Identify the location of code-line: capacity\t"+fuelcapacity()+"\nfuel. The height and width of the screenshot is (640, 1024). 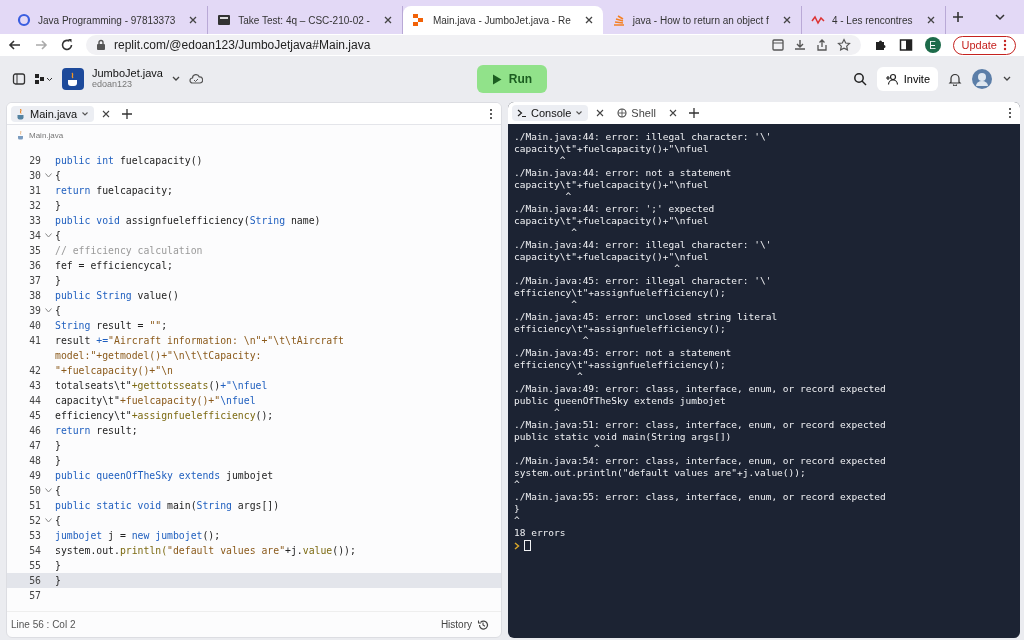
(155, 401).